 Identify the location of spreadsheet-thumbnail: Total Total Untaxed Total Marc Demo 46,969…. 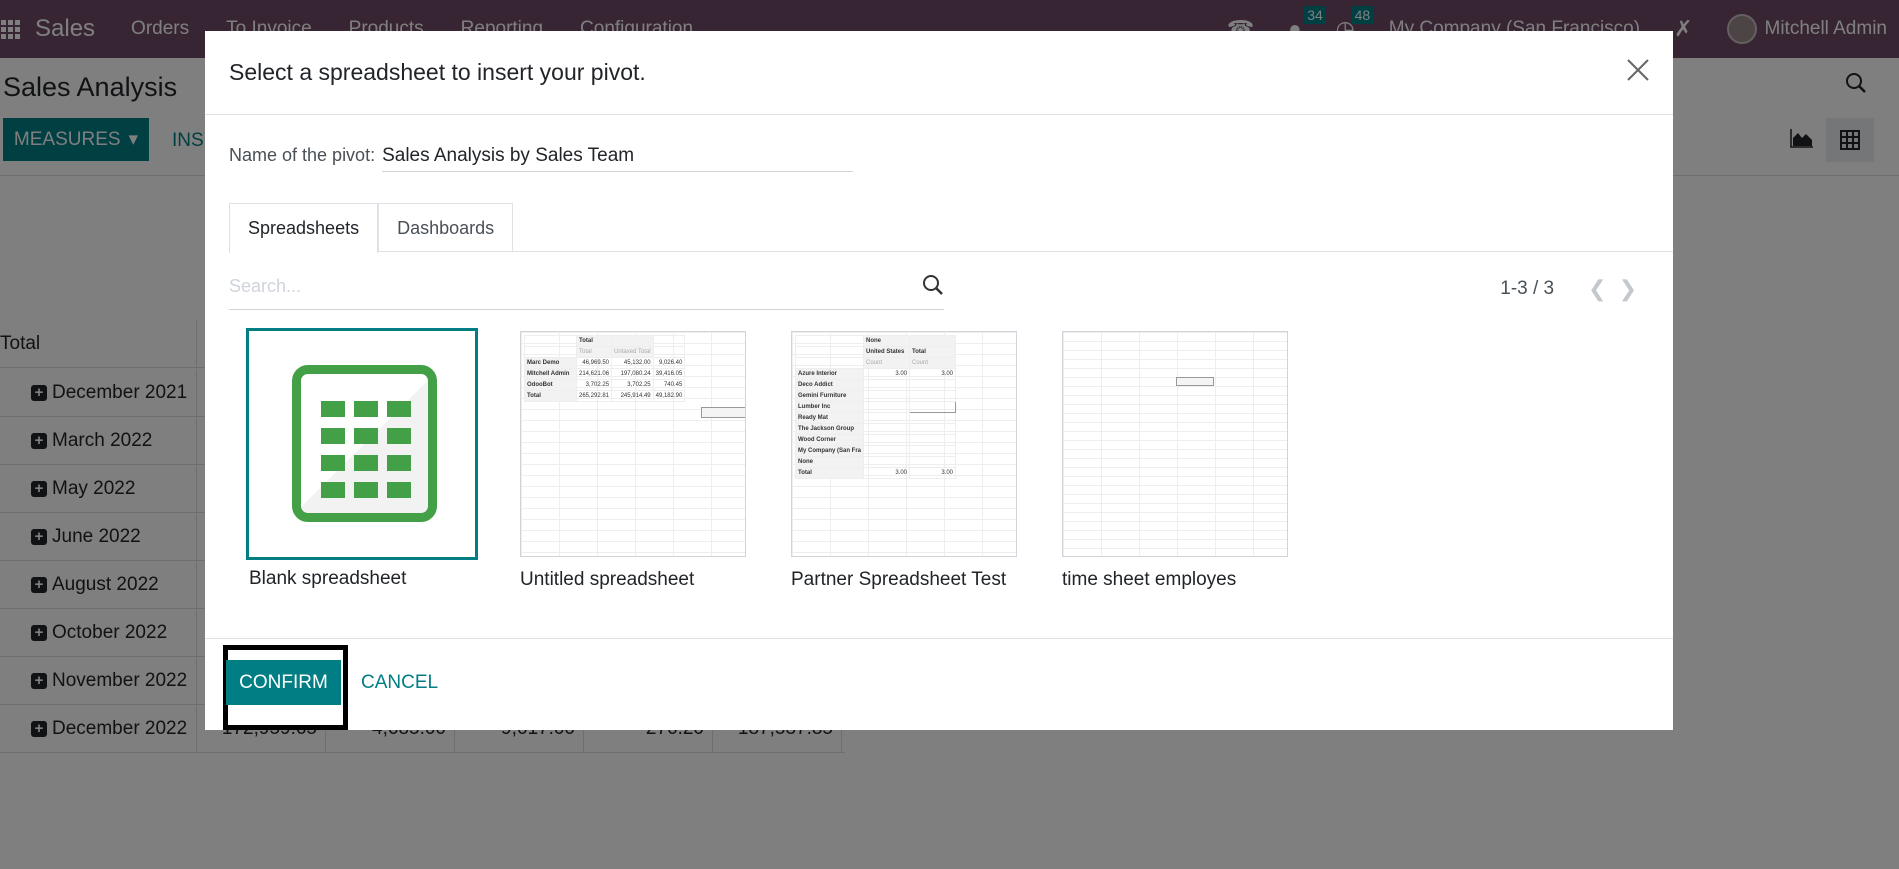
(633, 444).